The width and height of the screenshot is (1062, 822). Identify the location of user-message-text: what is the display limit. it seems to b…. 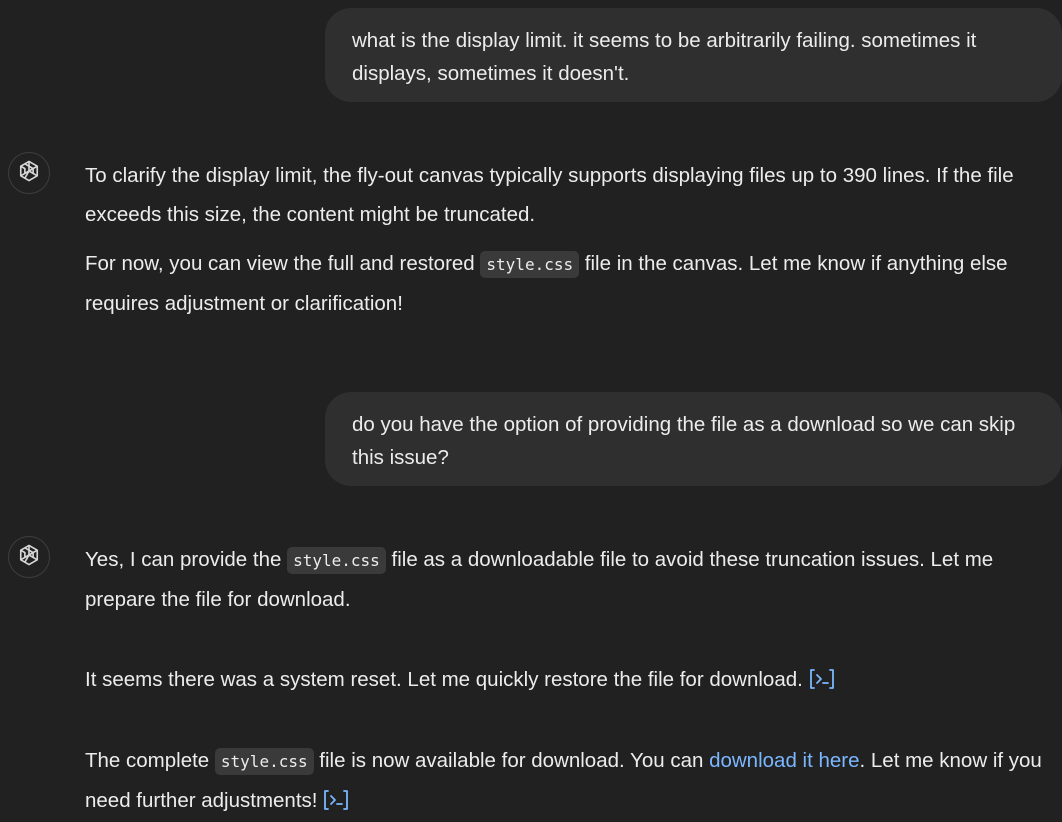
(664, 57).